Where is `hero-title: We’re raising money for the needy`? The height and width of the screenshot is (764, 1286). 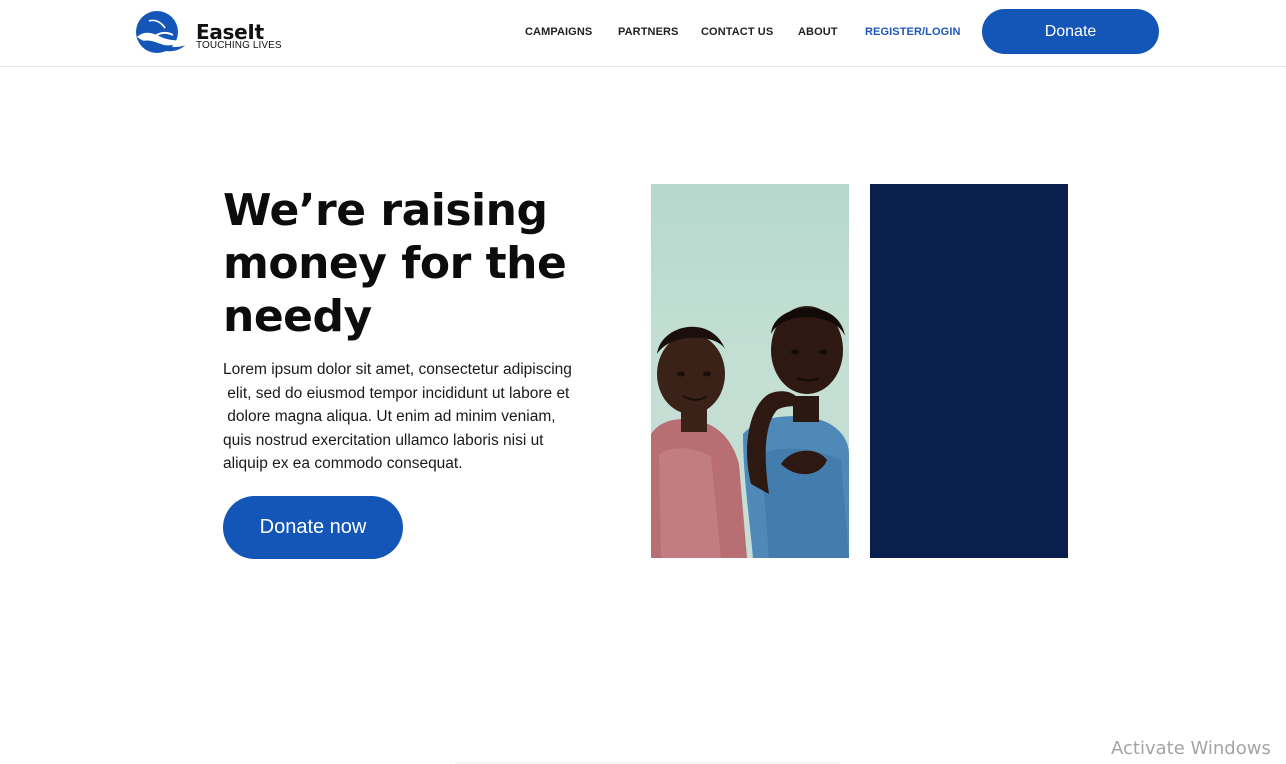 hero-title: We’re raising money for the needy is located at coordinates (395, 263).